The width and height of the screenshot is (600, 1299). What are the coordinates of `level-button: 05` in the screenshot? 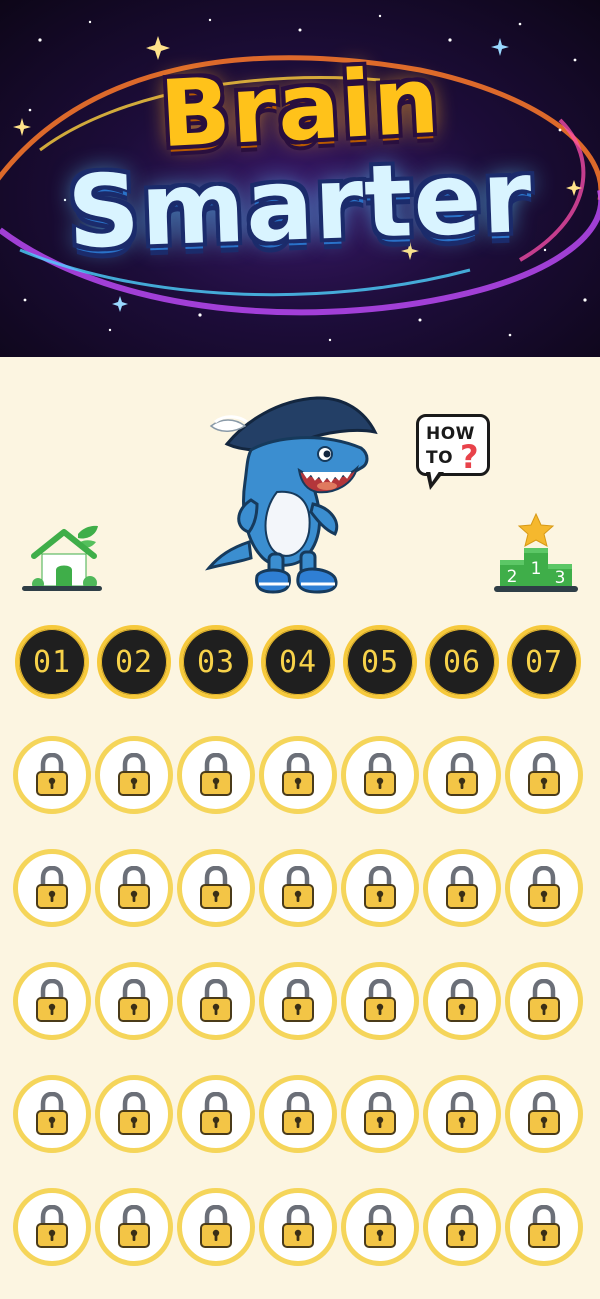 It's located at (380, 662).